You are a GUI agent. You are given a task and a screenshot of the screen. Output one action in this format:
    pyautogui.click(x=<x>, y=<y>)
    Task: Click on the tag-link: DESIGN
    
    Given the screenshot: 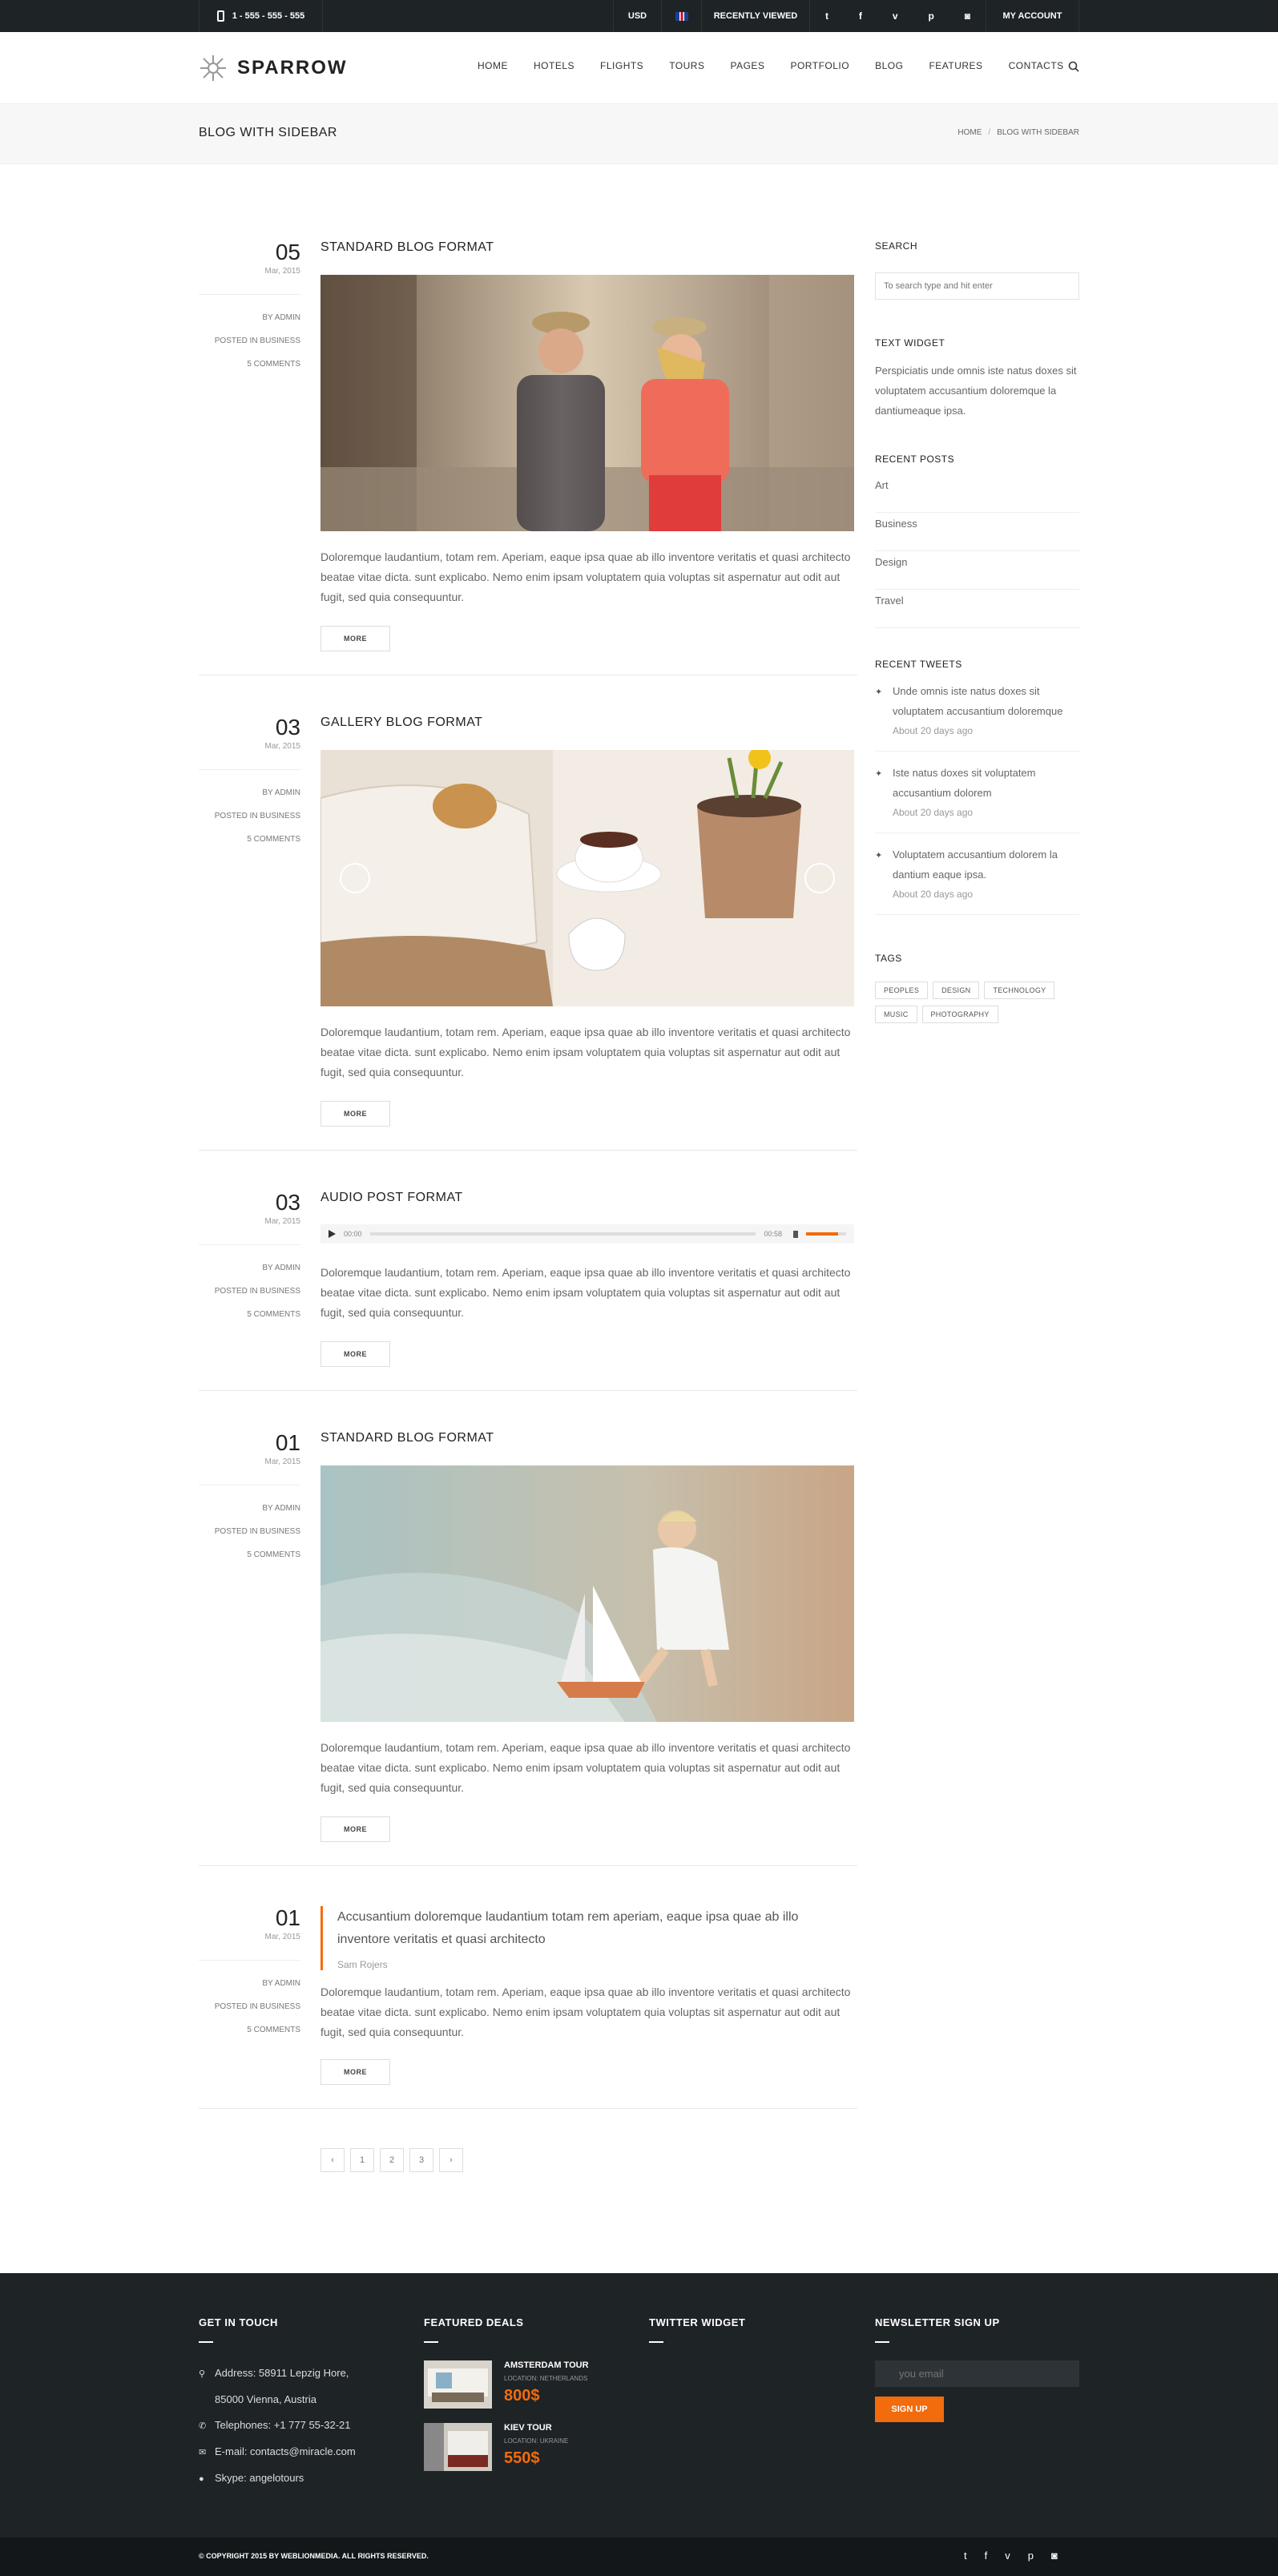 What is the action you would take?
    pyautogui.click(x=956, y=990)
    